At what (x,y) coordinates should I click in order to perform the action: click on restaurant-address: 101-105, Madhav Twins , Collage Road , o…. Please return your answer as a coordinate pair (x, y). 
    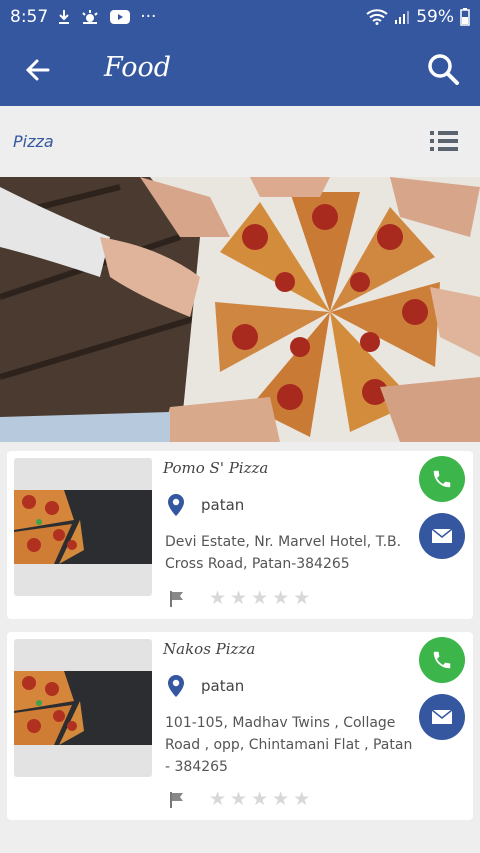
    Looking at the image, I should click on (289, 745).